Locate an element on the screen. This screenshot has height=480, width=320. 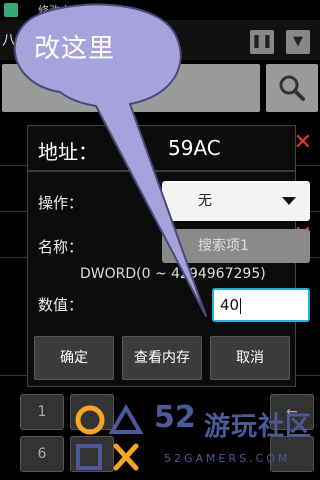
search-row is located at coordinates (160, 89).